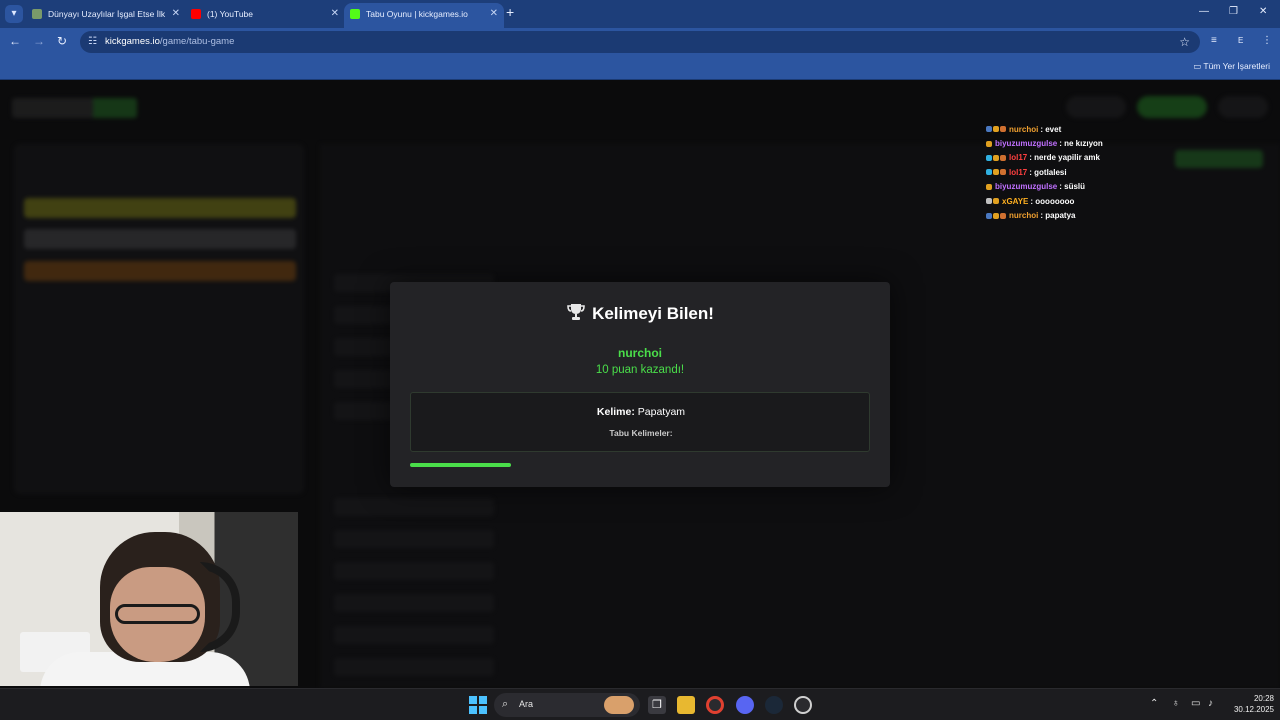 The height and width of the screenshot is (720, 1280). What do you see at coordinates (157, 614) in the screenshot?
I see `webcam-person-glasses` at bounding box center [157, 614].